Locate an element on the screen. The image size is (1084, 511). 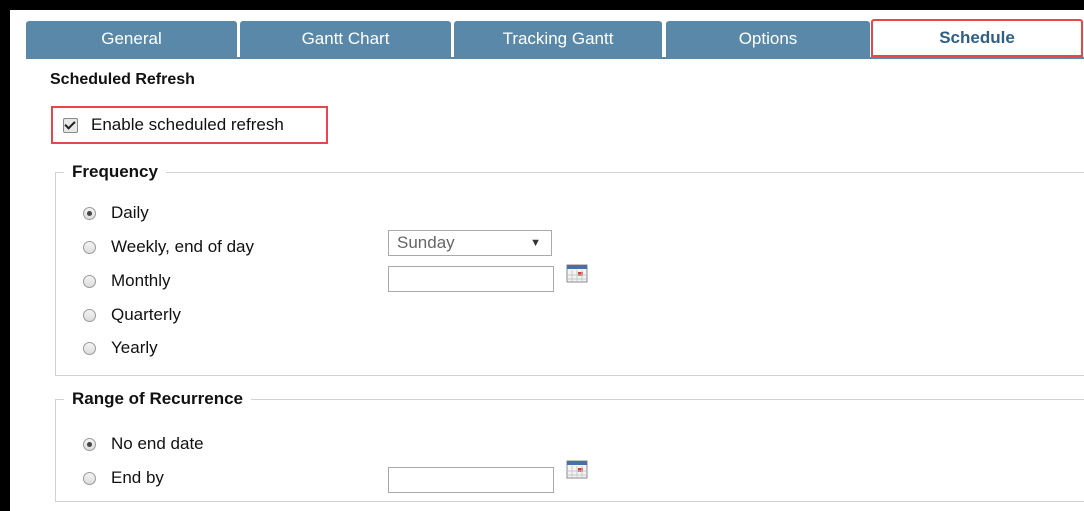
frequency-option-quarterly: Quarterly is located at coordinates (132, 315).